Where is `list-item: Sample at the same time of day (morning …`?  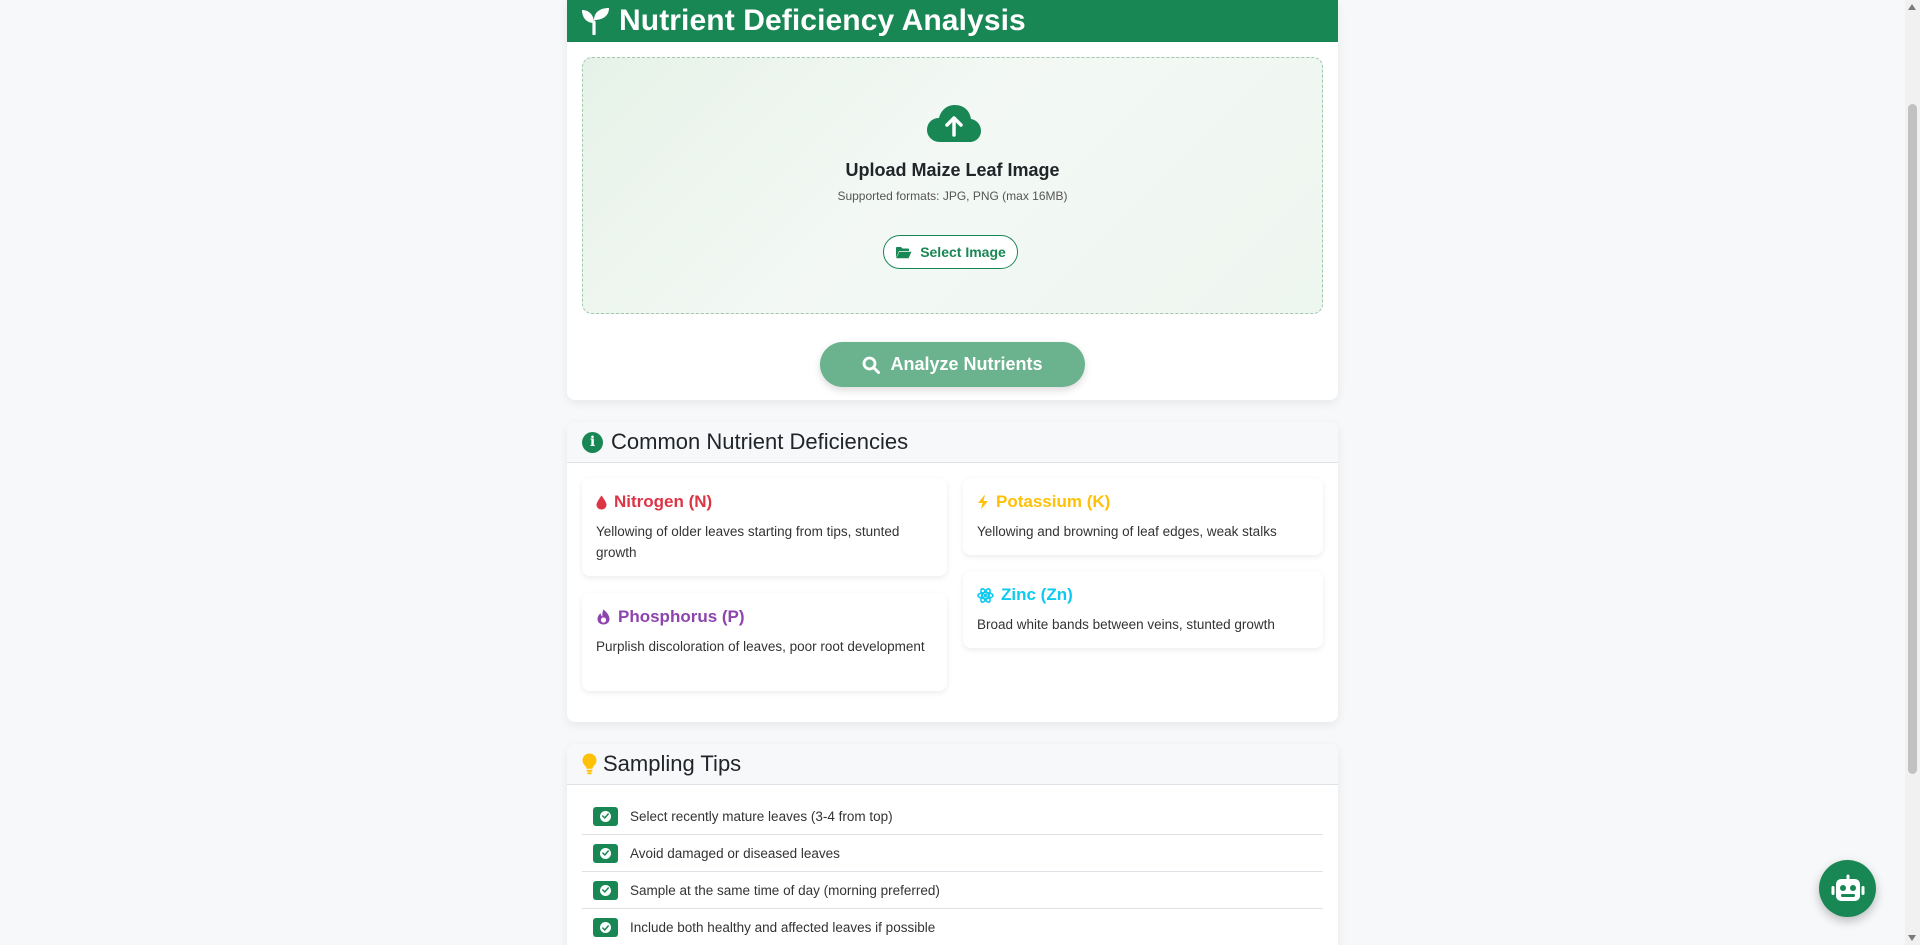 list-item: Sample at the same time of day (morning … is located at coordinates (952, 890).